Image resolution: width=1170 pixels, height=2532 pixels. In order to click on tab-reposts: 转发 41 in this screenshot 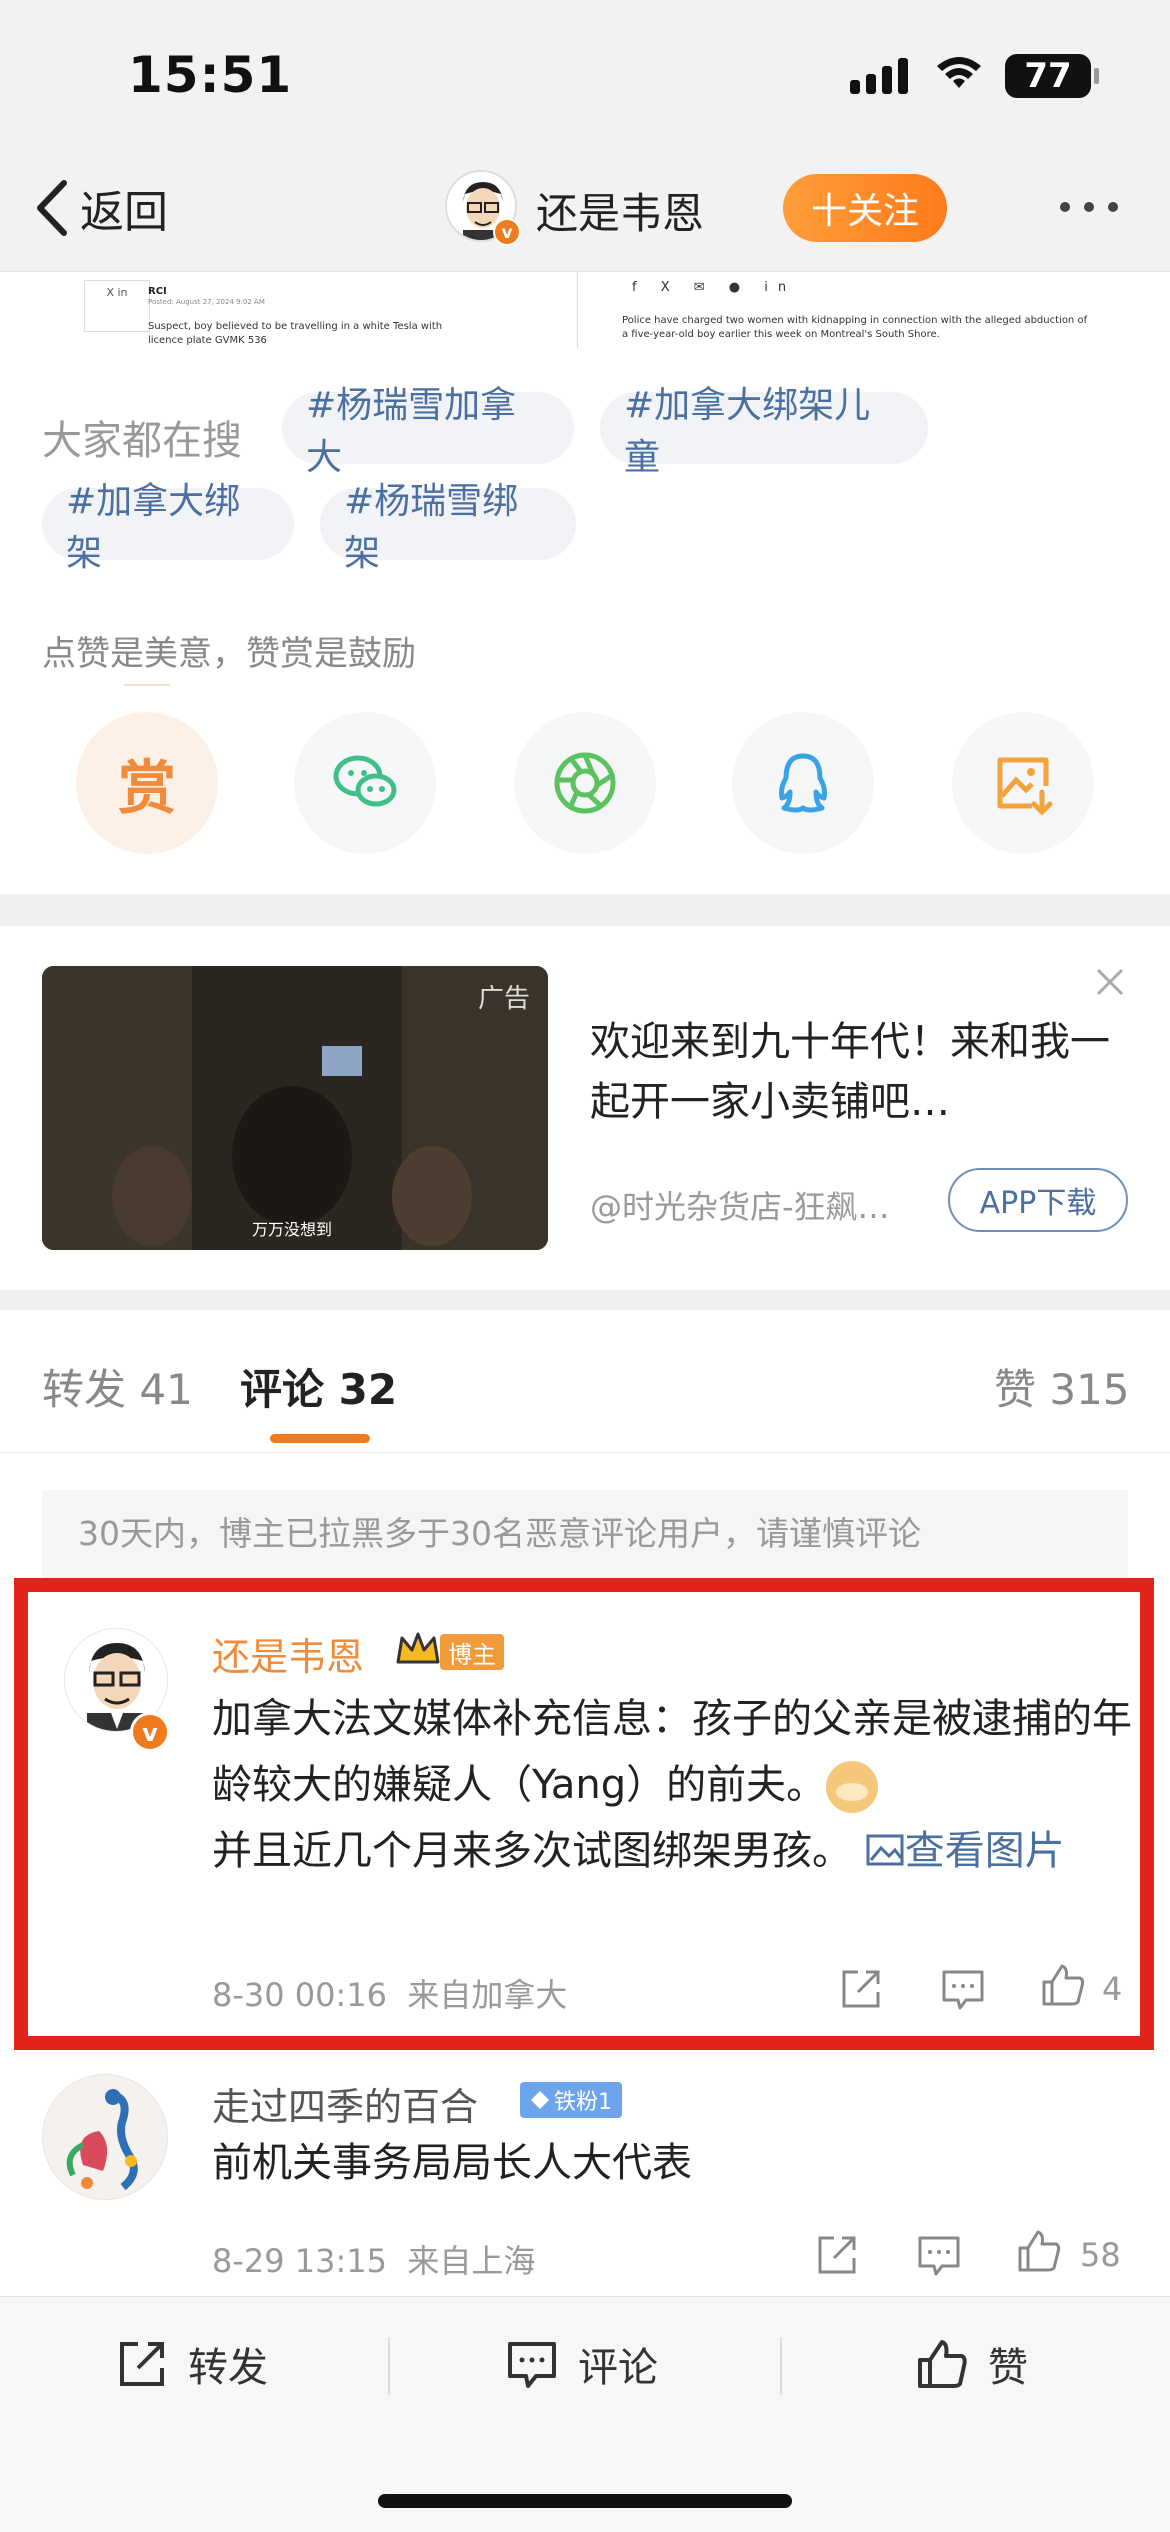, I will do `click(117, 1386)`.